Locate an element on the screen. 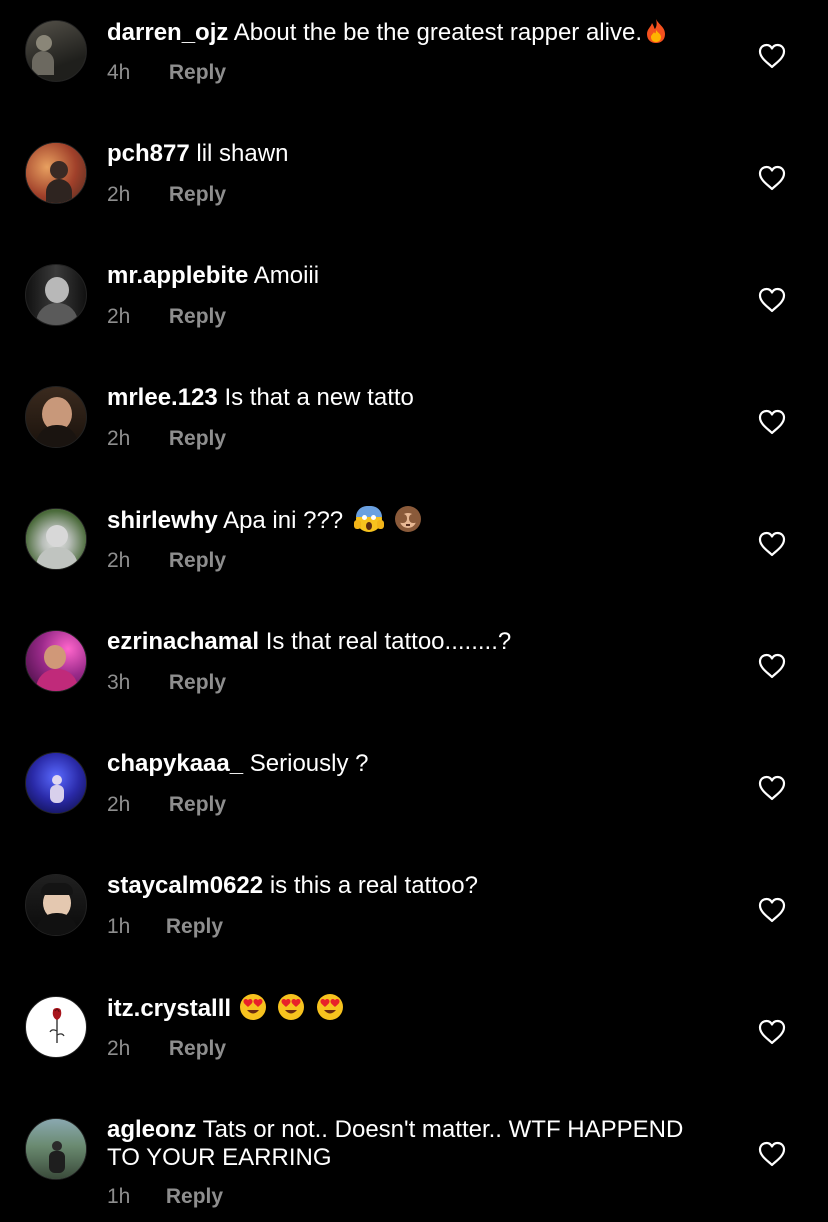  comment-item: shirlewhy Apa ini ??? 2h Reply is located at coordinates (414, 549).